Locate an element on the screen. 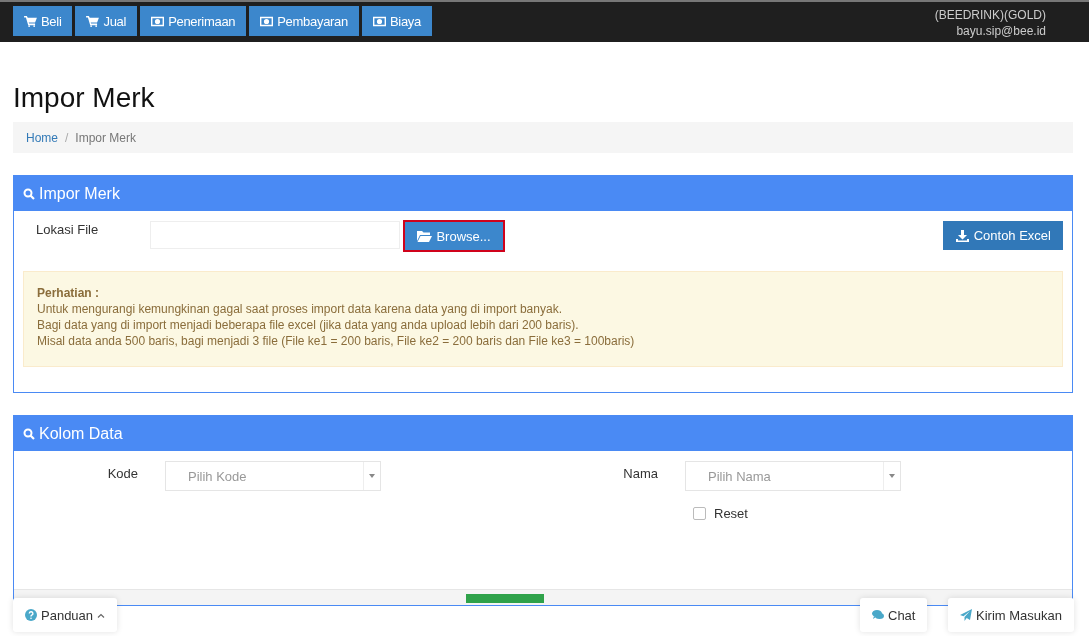 This screenshot has width=1089, height=636. chat-button: Chat is located at coordinates (894, 615).